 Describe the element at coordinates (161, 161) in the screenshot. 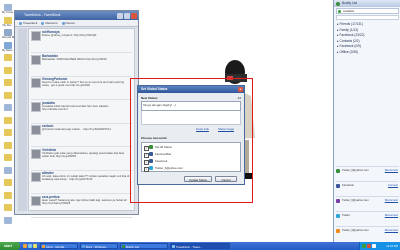

I see `account-name: Facebook` at that location.